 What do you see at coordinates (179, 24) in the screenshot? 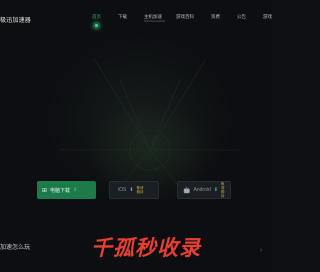
I see `top-navigation: 首页 下载 主机加速 NS/Xbox/switch 游戏百科 资费 公告 游戏` at bounding box center [179, 24].